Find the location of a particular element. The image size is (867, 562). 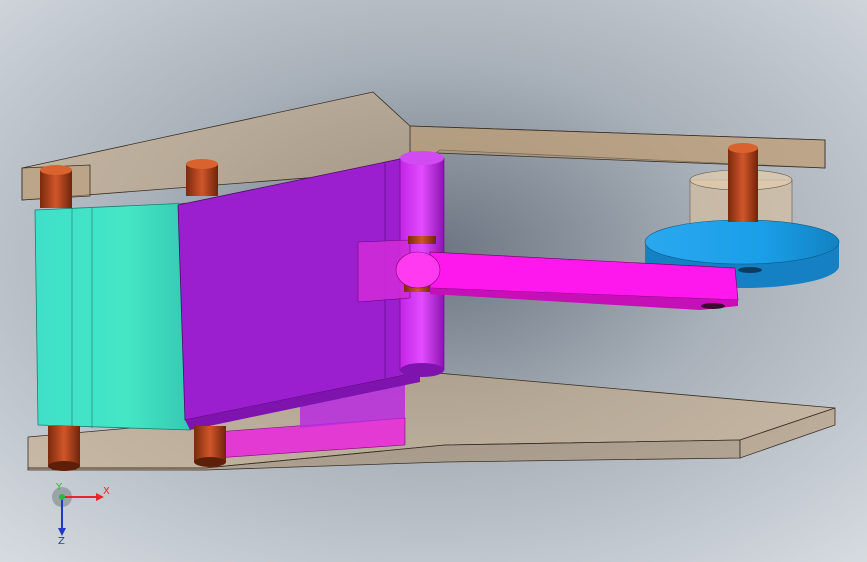

arm-end-bore is located at coordinates (713, 306).